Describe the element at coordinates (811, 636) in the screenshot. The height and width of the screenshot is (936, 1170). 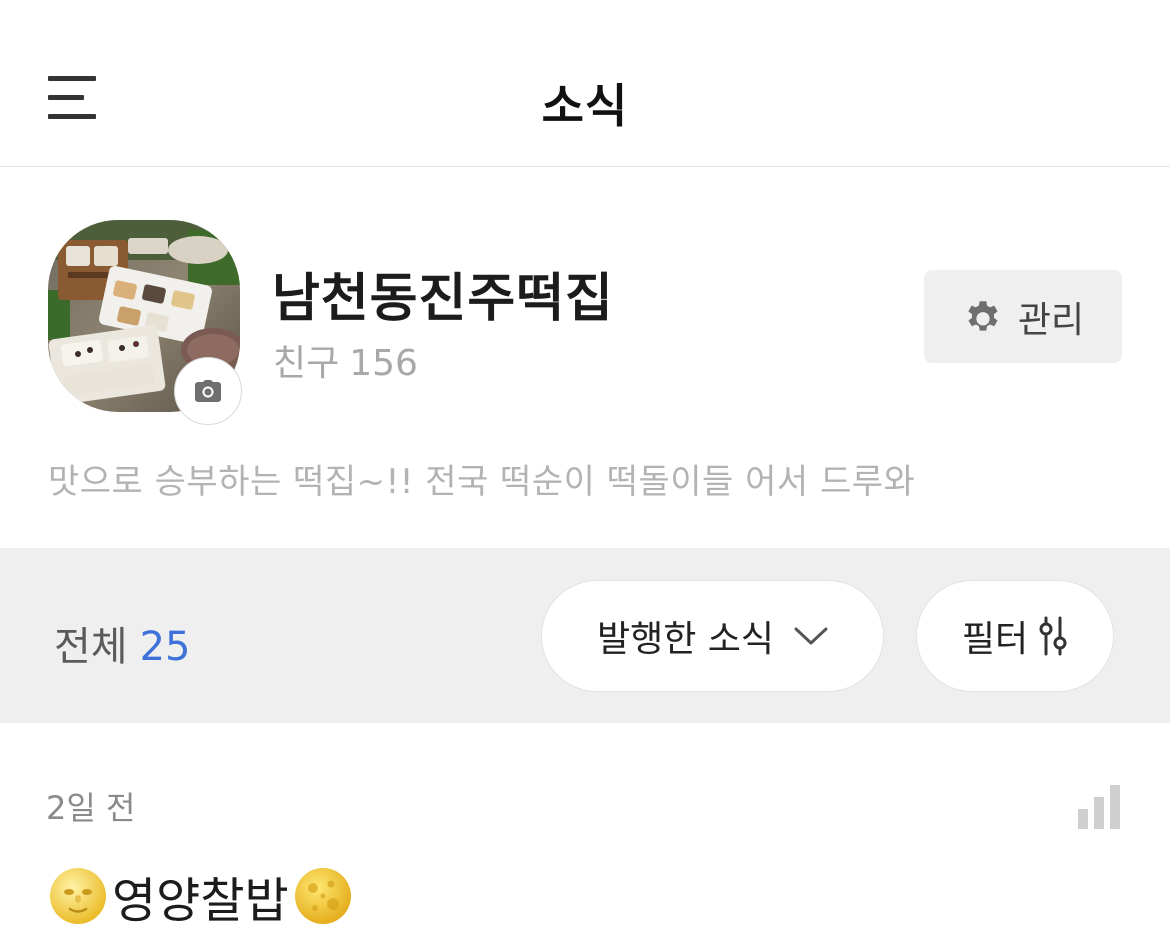
I see `chevron-down-icon` at that location.